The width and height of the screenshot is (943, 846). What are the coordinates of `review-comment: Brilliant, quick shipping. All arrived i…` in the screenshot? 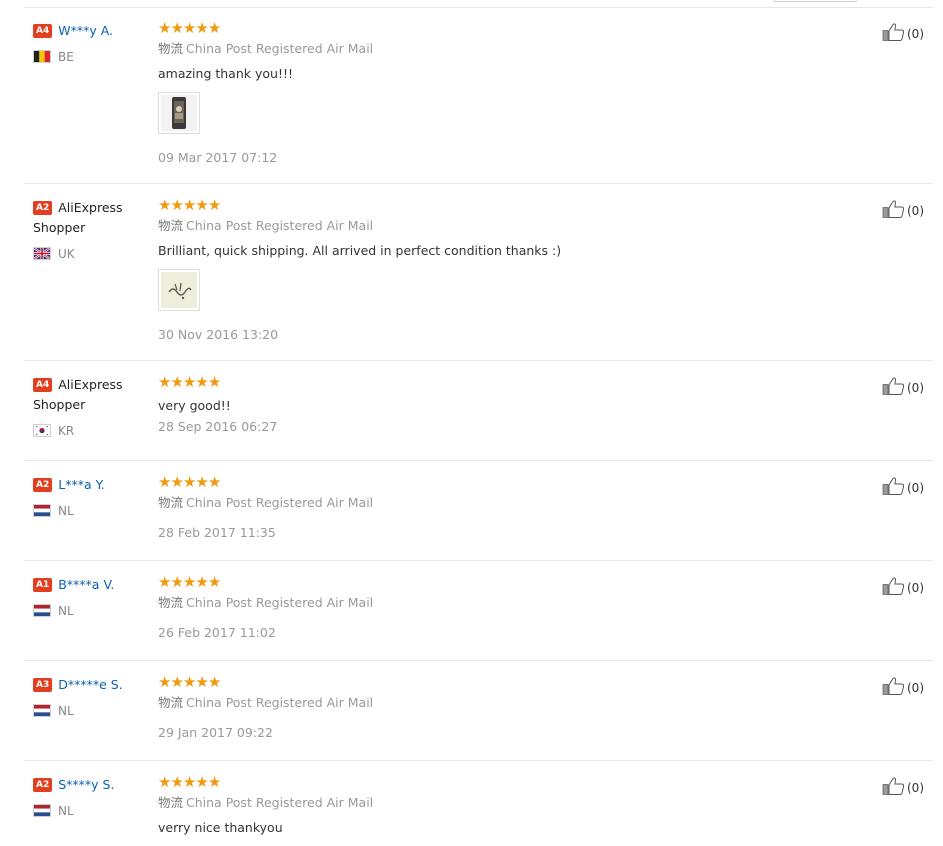 It's located at (360, 250).